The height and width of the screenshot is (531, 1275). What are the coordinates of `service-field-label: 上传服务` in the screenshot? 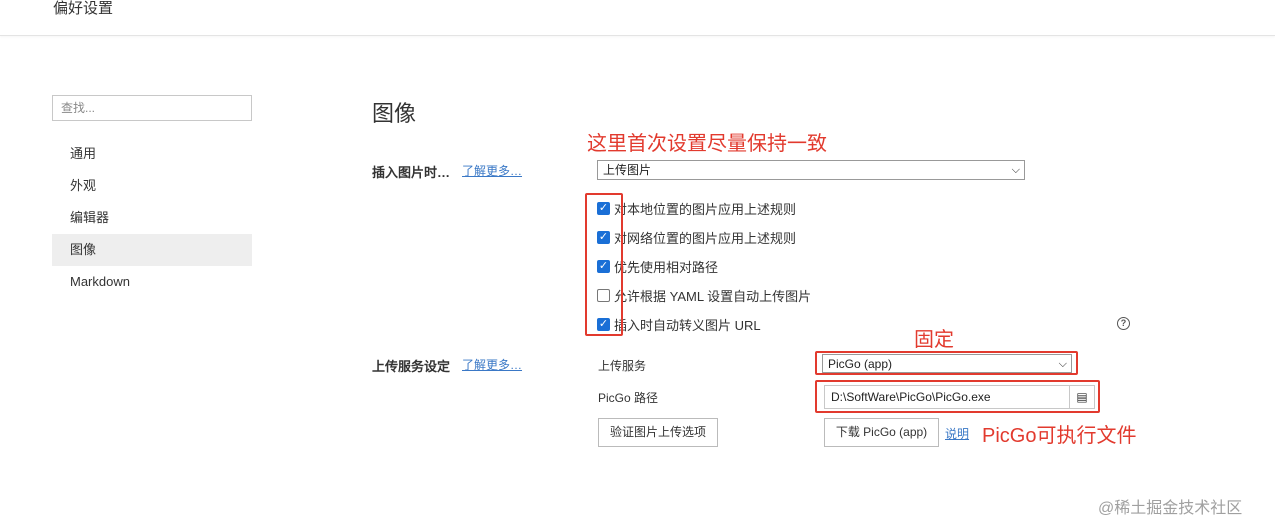 It's located at (622, 366).